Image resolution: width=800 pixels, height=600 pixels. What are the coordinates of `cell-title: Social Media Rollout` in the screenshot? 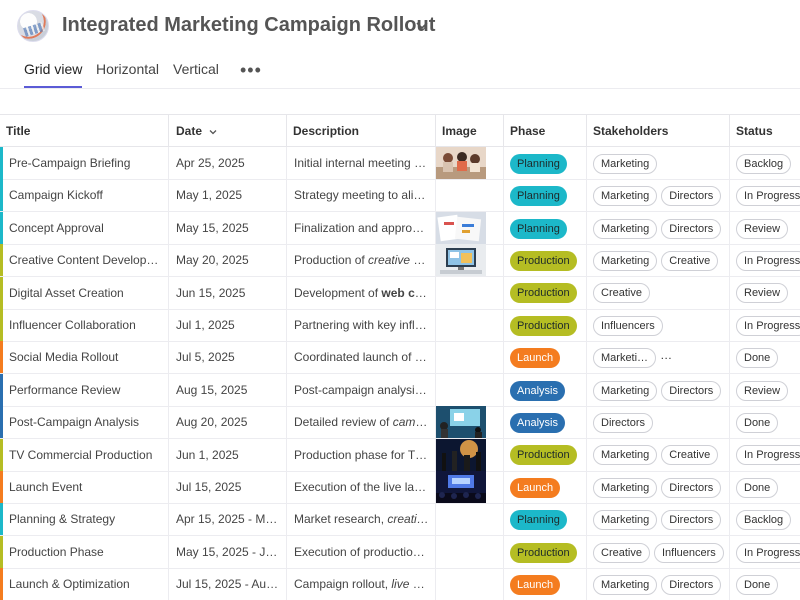 It's located at (84, 357).